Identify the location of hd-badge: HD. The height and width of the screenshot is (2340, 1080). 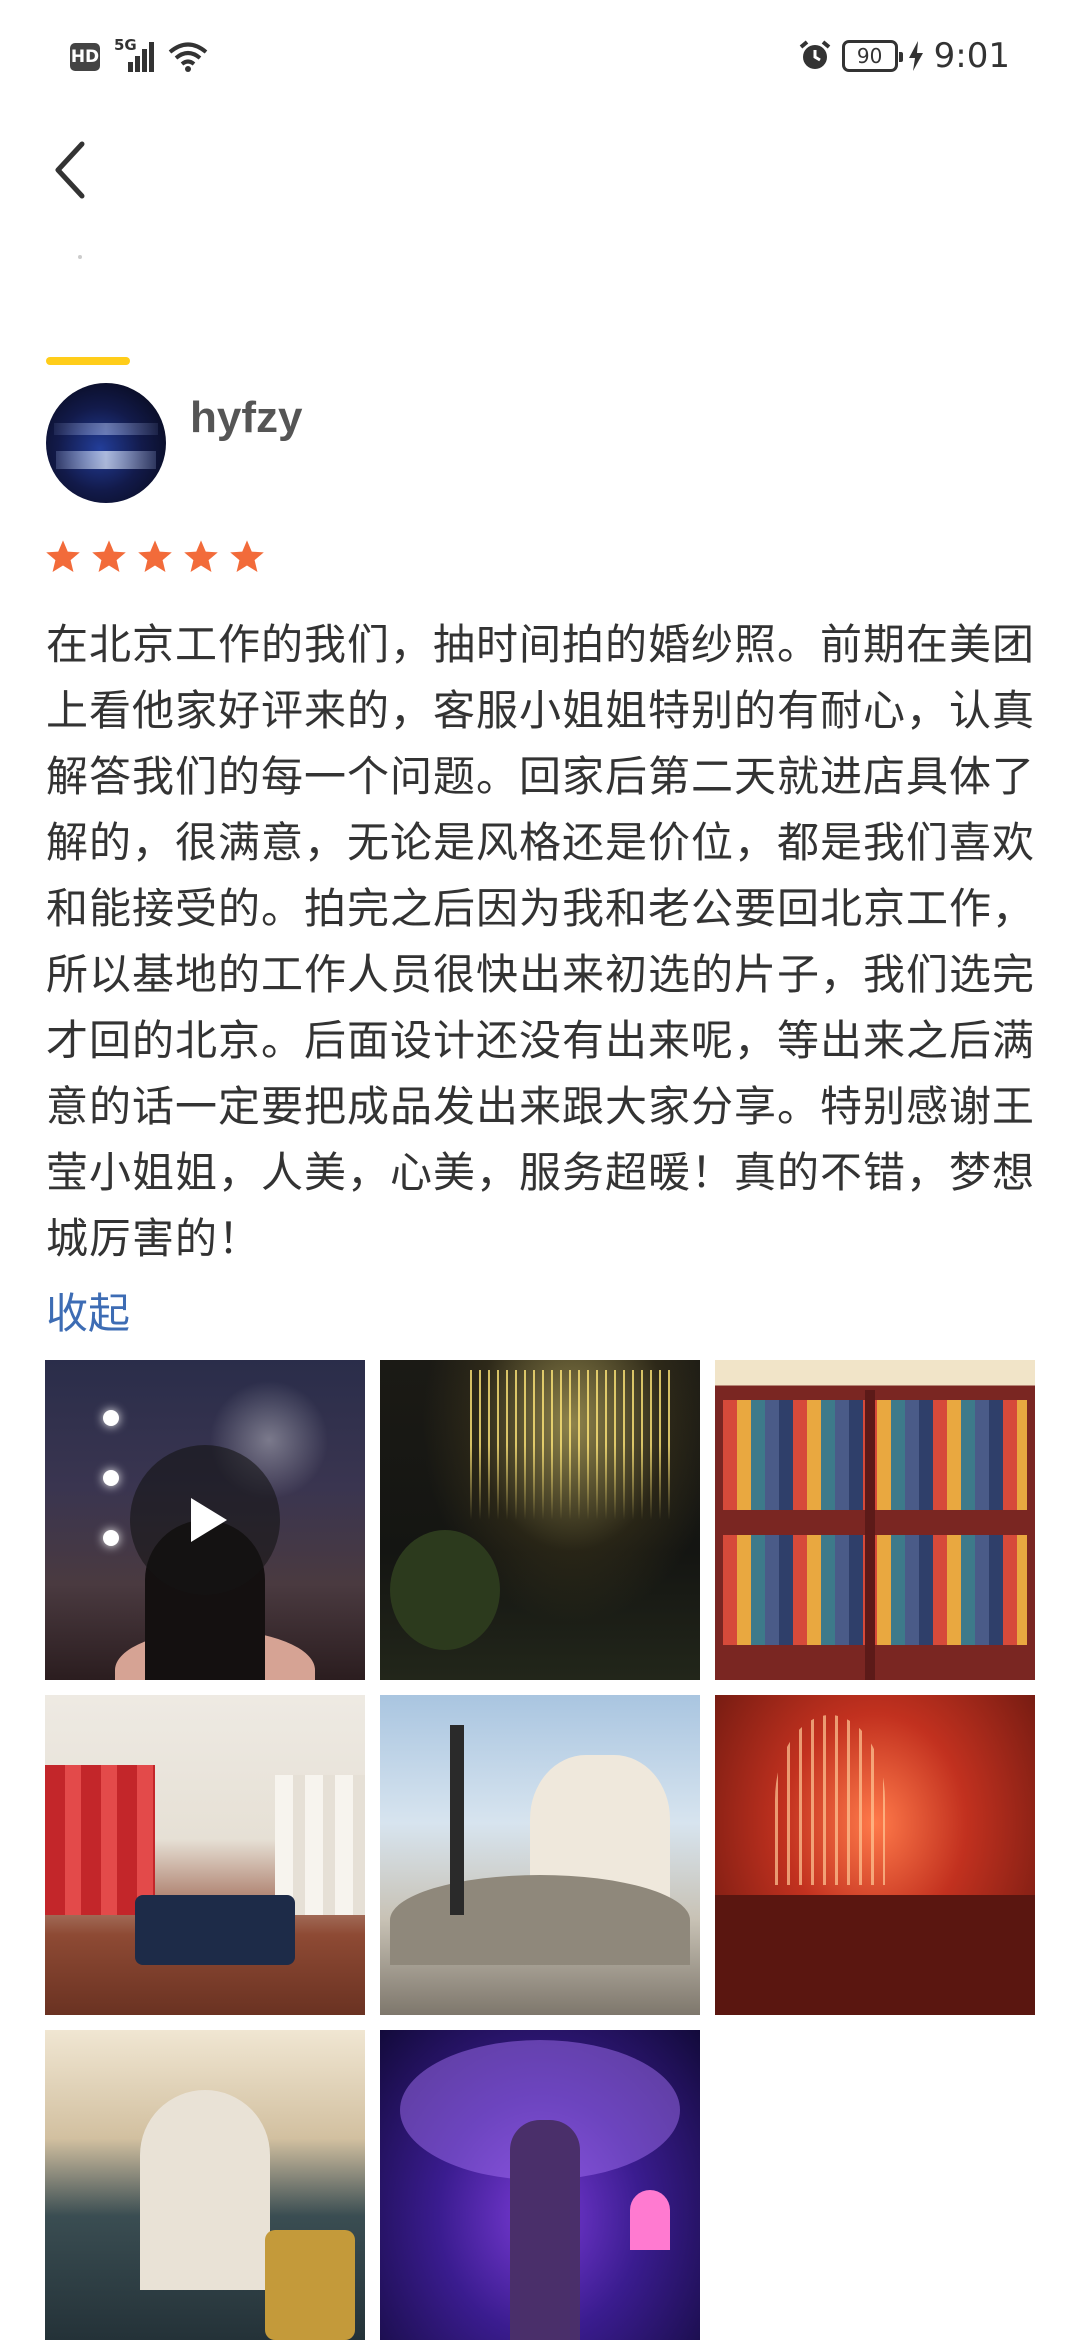
(85, 57).